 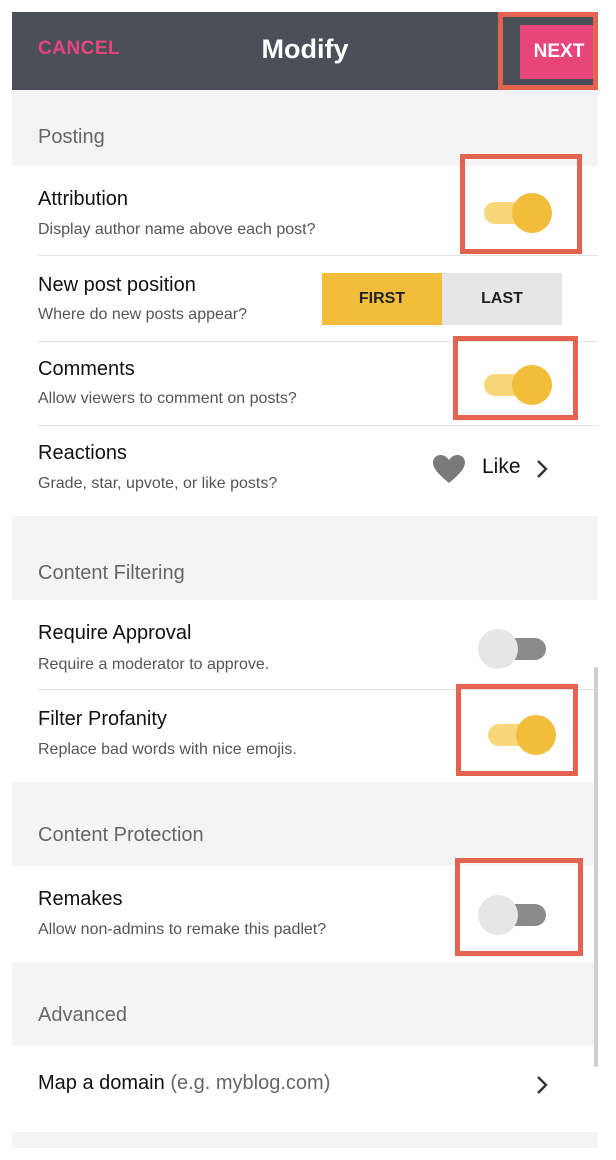 I want to click on section-label: Advanced, so click(x=82, y=1015).